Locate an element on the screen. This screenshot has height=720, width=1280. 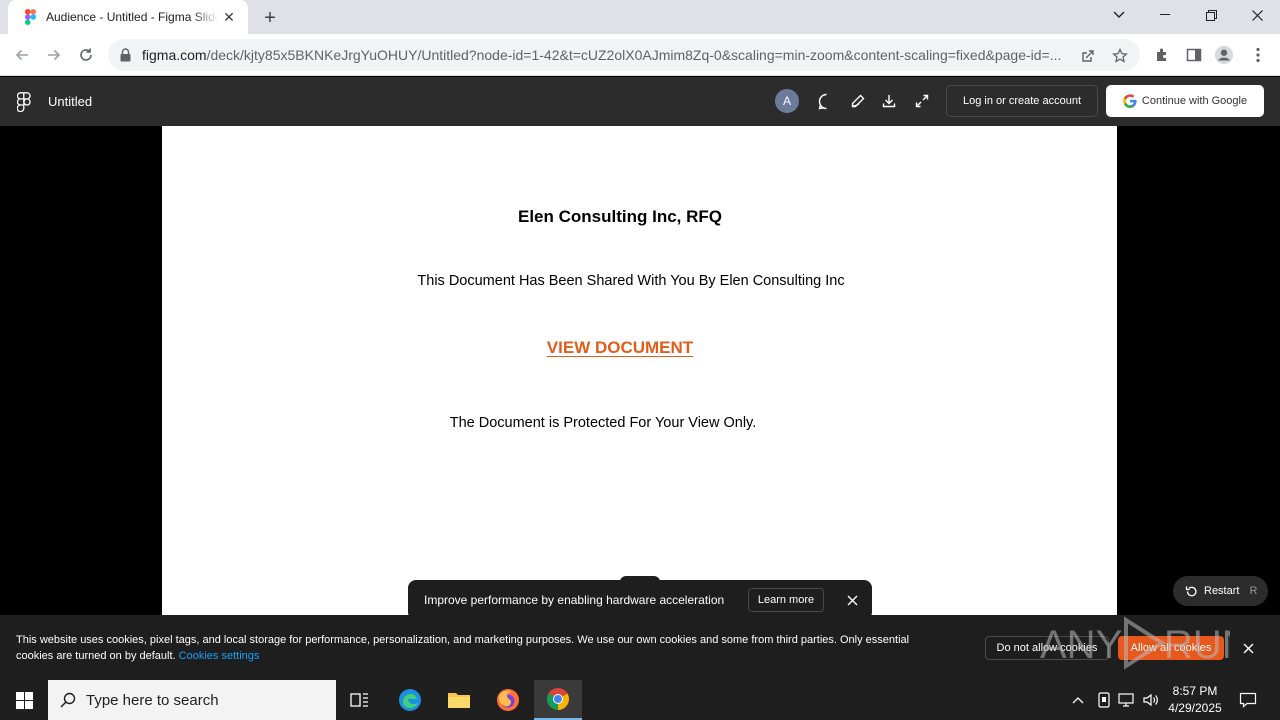
side-panel-icon is located at coordinates (1194, 55).